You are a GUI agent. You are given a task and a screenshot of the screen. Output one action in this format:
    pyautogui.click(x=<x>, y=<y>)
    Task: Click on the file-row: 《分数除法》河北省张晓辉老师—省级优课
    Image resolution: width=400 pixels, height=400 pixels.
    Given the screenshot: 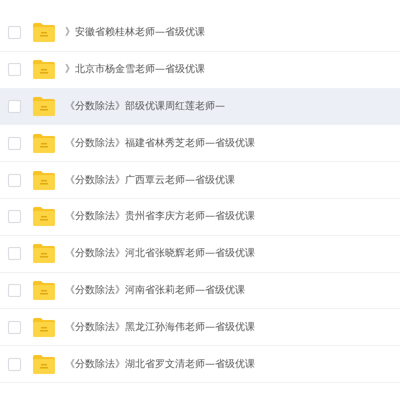 What is the action you would take?
    pyautogui.click(x=200, y=254)
    